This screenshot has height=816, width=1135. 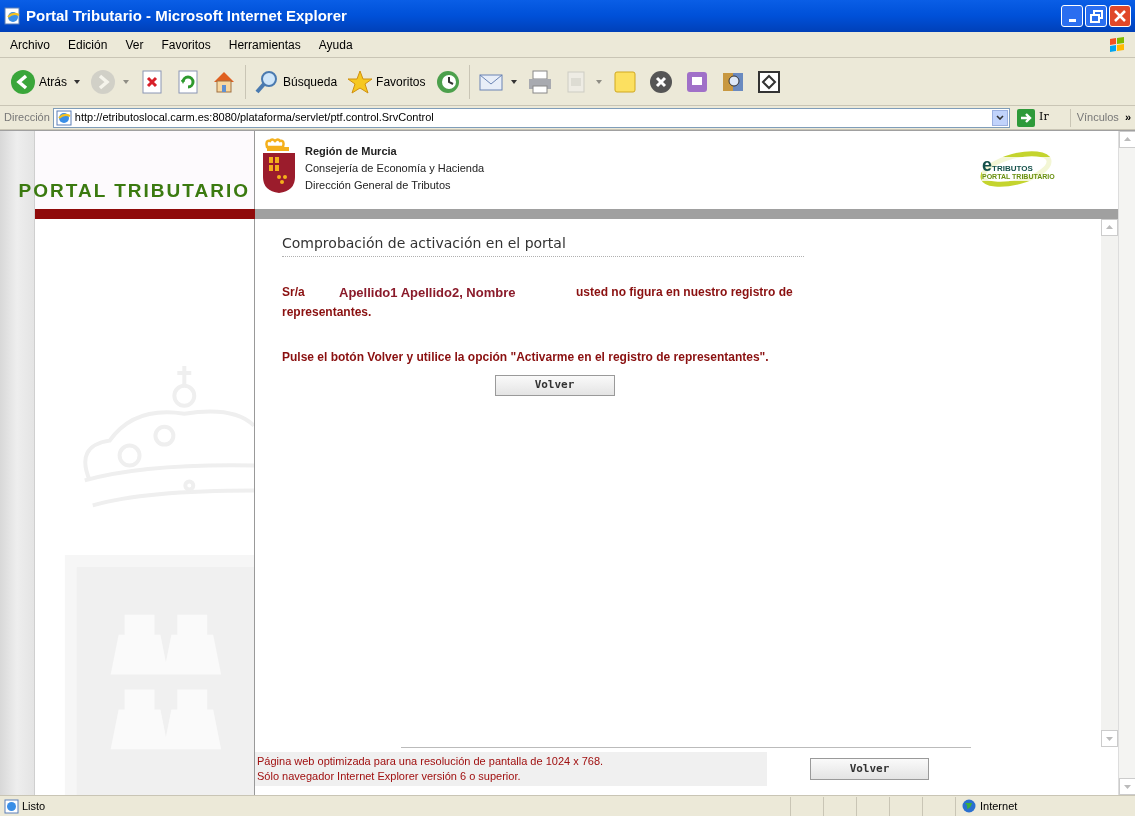 What do you see at coordinates (30, 44) in the screenshot?
I see `menu-item: Archivo` at bounding box center [30, 44].